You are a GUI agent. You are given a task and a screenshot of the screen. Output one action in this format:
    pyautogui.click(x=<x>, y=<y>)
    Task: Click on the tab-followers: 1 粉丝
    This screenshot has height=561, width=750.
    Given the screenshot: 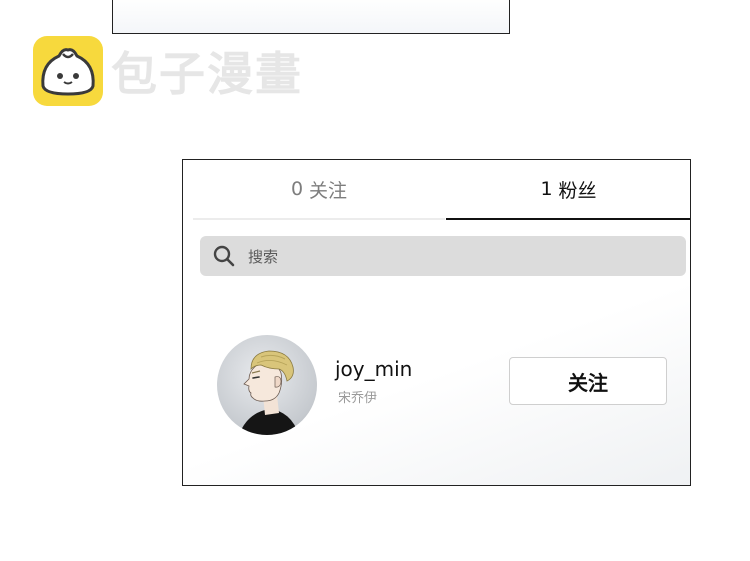 What is the action you would take?
    pyautogui.click(x=568, y=190)
    